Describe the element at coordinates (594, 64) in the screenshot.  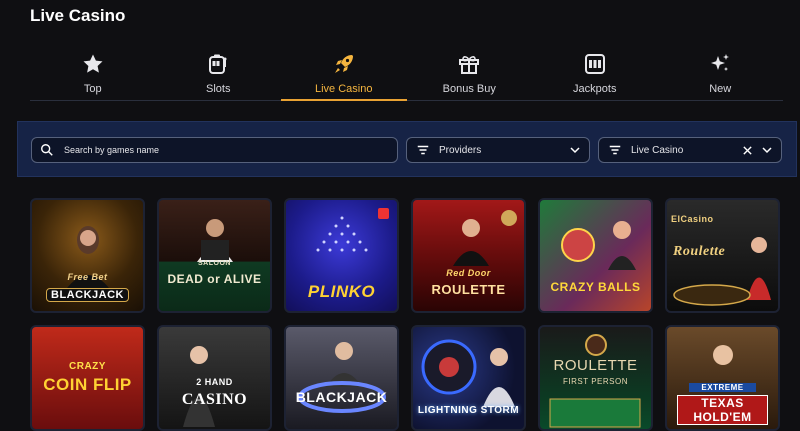
I see `jackpot-icon` at that location.